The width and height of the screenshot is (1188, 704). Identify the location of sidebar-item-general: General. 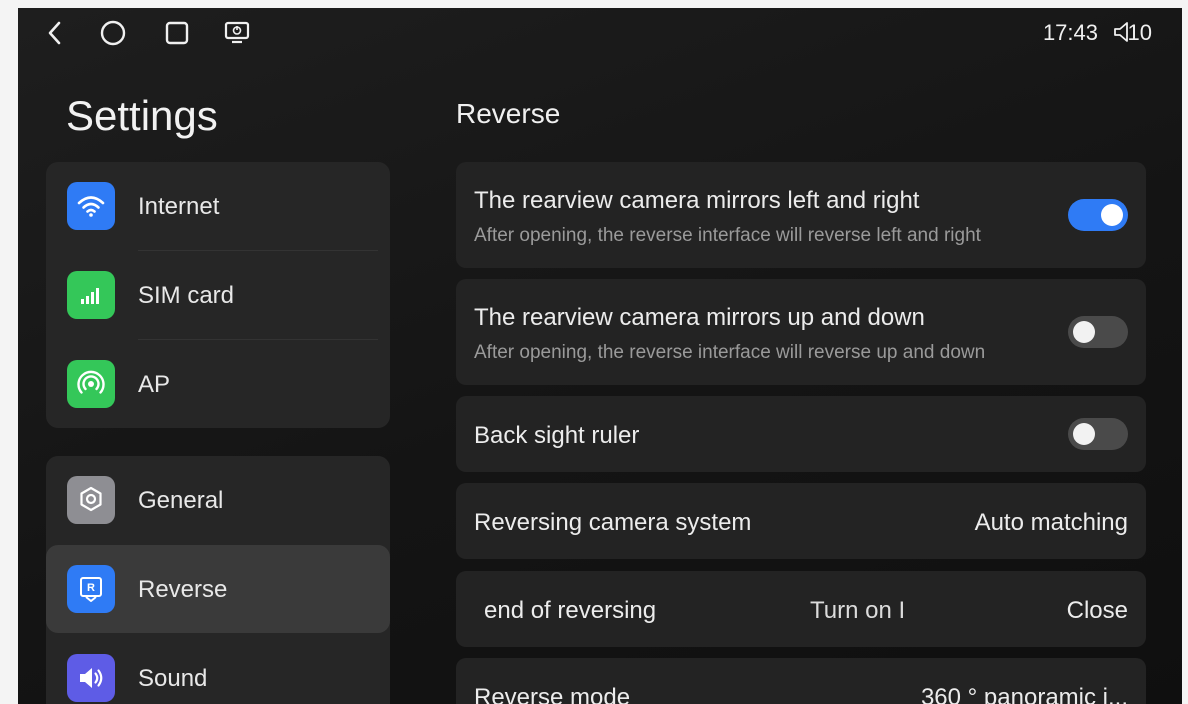
(218, 500).